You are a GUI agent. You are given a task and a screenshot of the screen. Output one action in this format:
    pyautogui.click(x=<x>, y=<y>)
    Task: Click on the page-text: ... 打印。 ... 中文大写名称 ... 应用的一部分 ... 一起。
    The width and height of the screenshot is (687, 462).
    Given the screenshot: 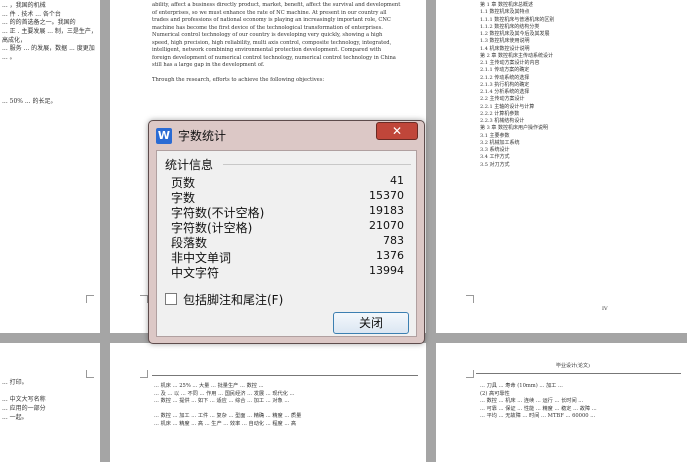 What is the action you would take?
    pyautogui.click(x=24, y=400)
    